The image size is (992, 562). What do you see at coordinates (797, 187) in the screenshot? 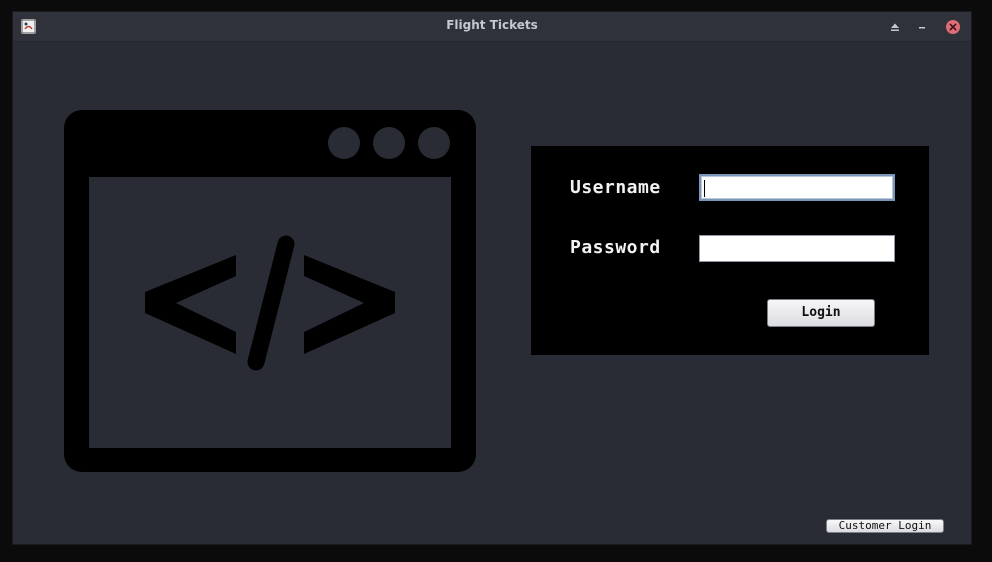
I see `username-input` at bounding box center [797, 187].